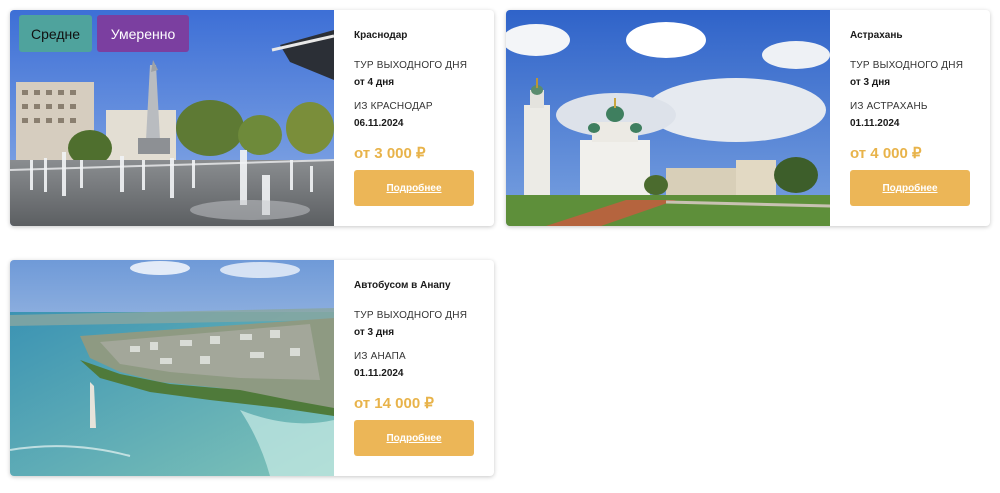 The height and width of the screenshot is (493, 1000). What do you see at coordinates (394, 403) in the screenshot?
I see `tour-price: от 14 000 ₽` at bounding box center [394, 403].